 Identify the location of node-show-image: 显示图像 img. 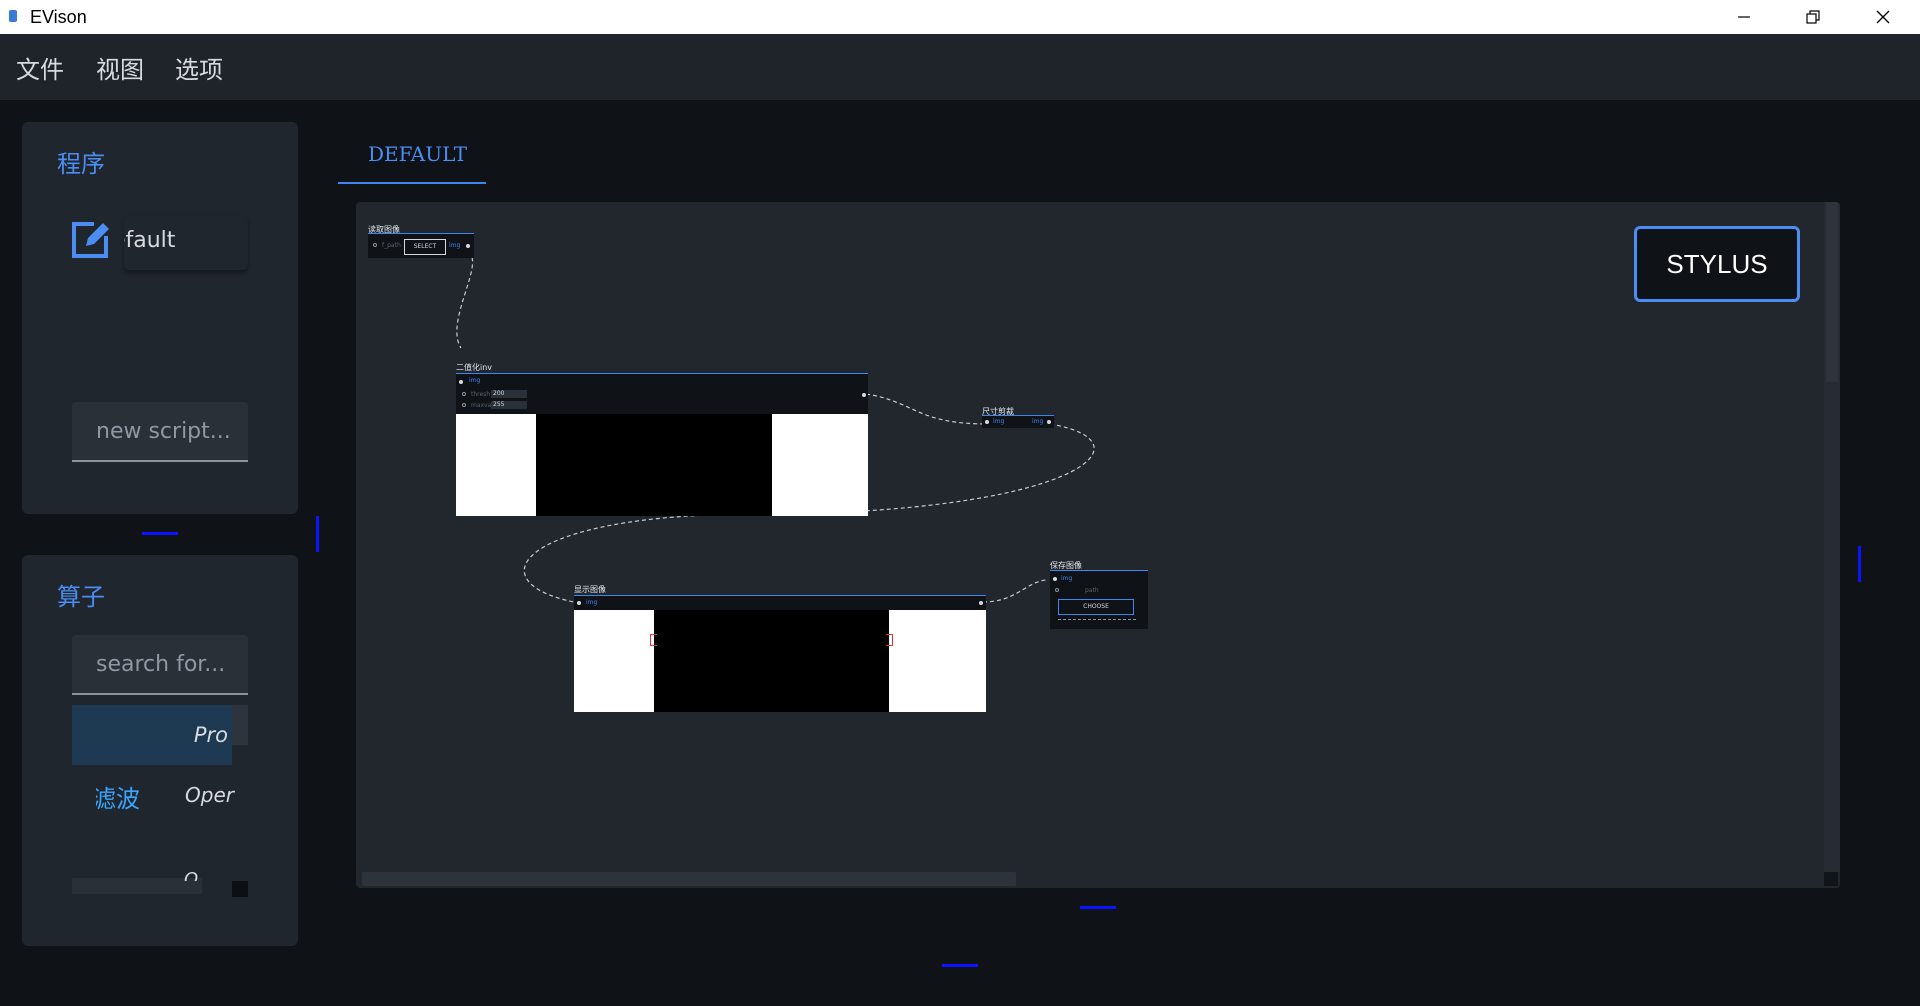
(780, 649).